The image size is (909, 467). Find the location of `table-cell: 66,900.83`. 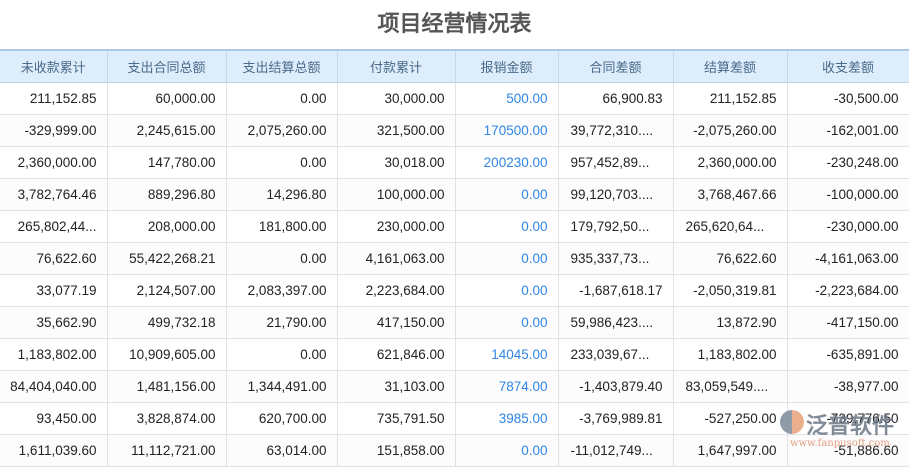

table-cell: 66,900.83 is located at coordinates (616, 98).